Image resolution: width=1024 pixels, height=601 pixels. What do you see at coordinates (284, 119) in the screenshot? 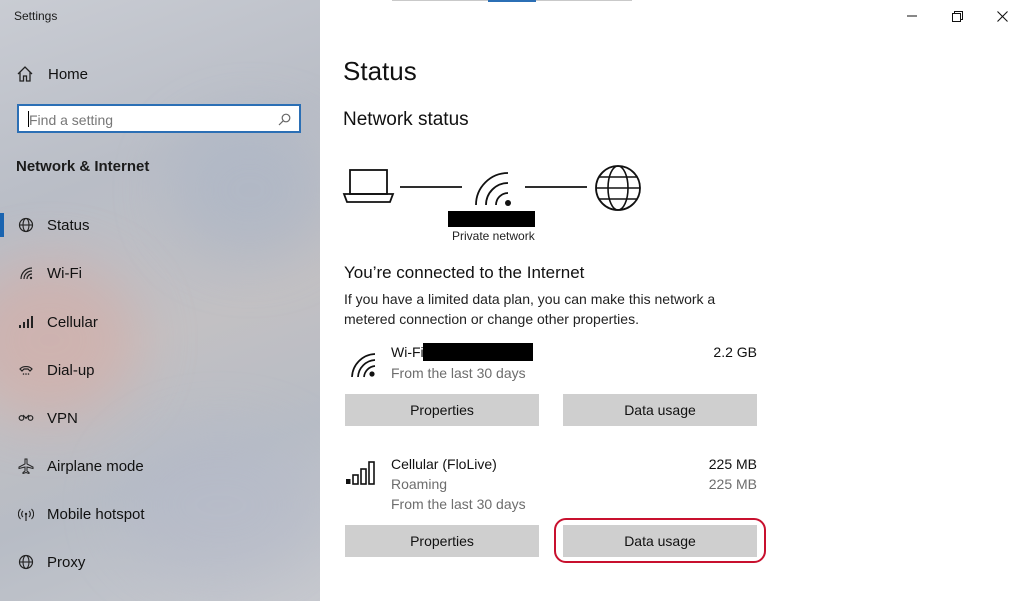
I see `search-icon` at bounding box center [284, 119].